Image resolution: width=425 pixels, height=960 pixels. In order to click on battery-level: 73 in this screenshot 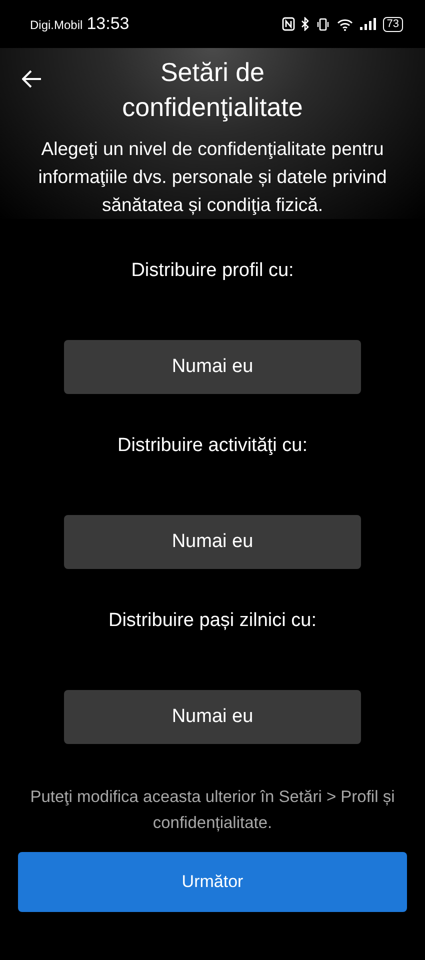, I will do `click(392, 24)`.